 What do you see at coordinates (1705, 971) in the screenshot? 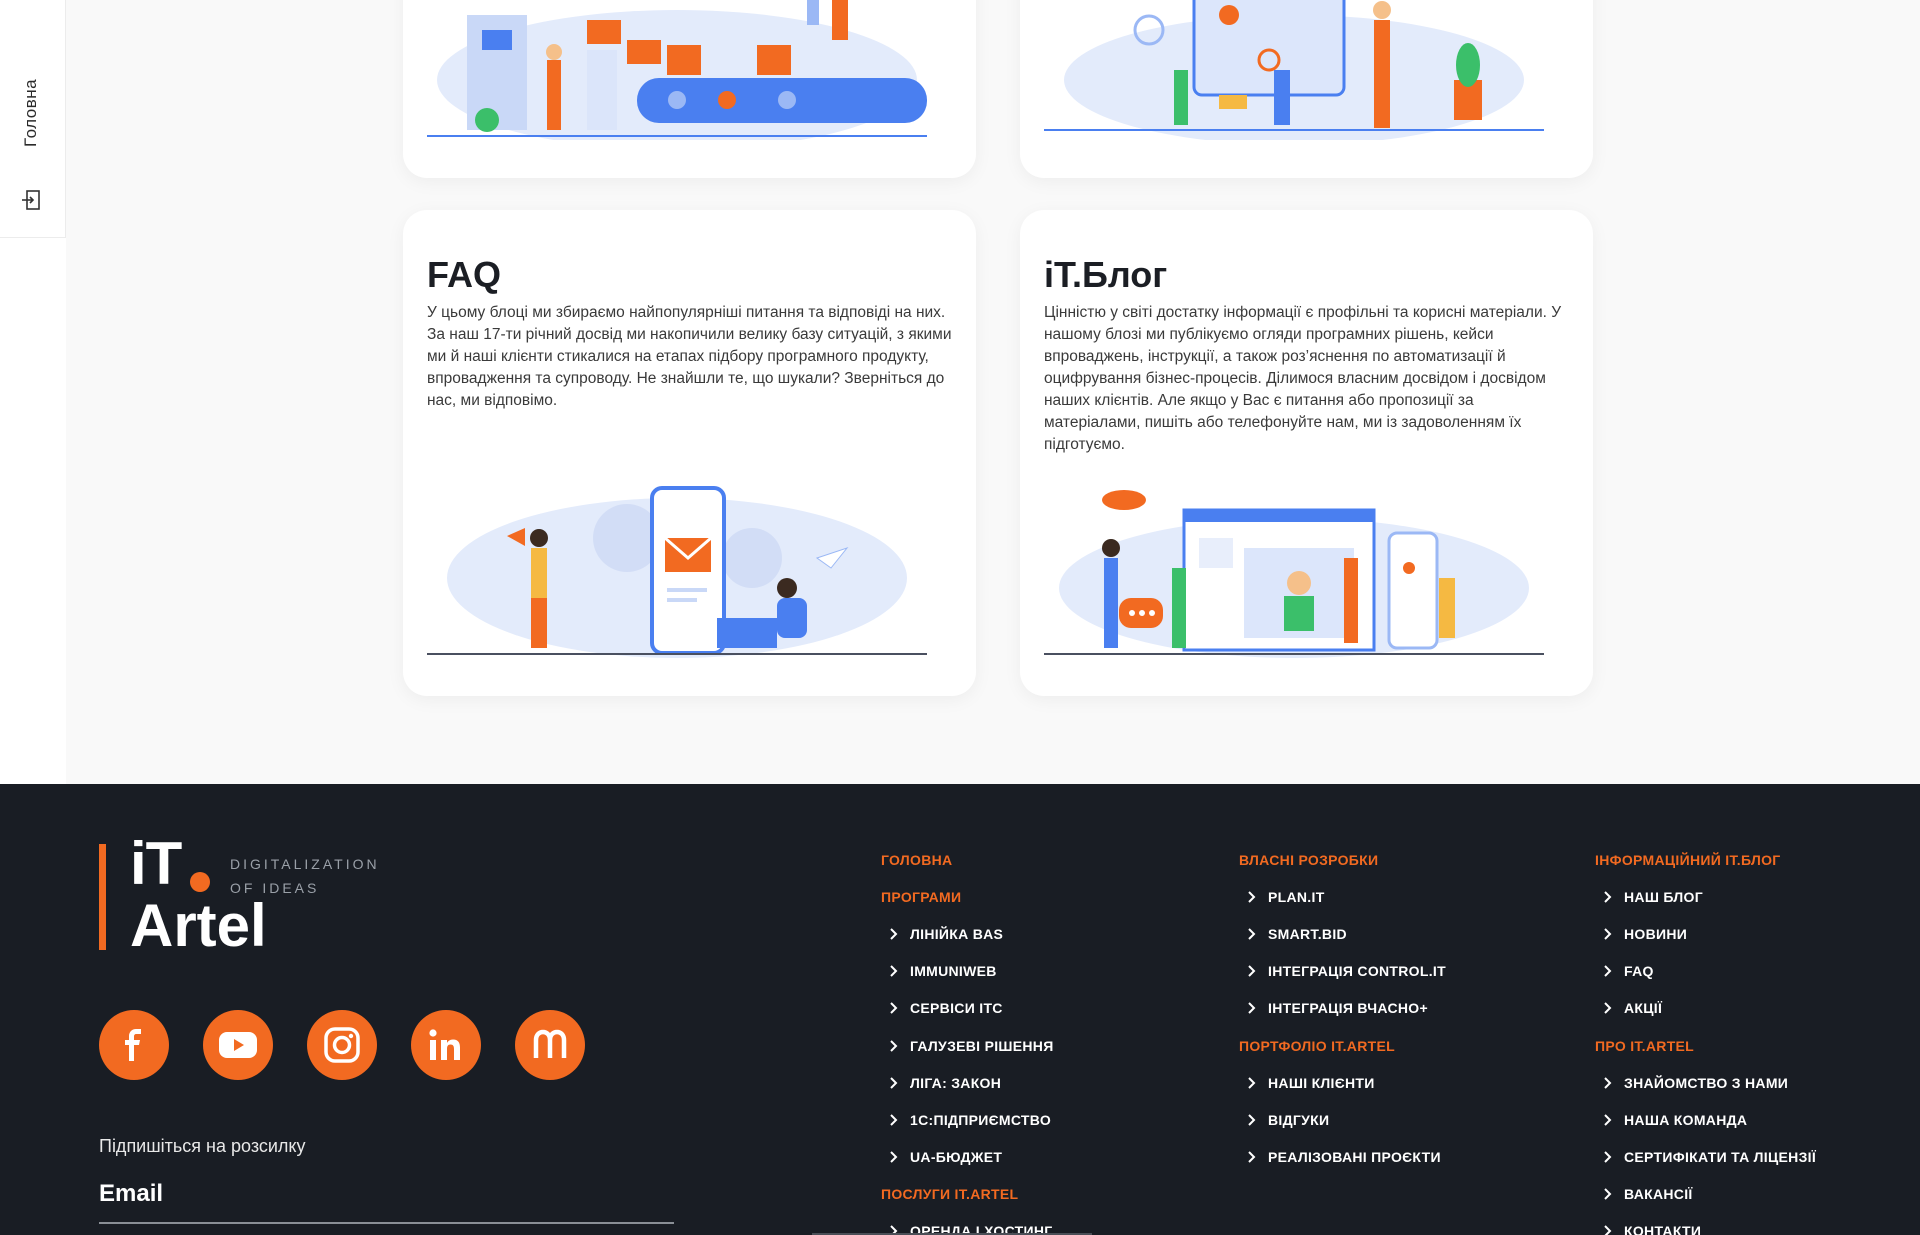
I see `footer-link: FAQ` at bounding box center [1705, 971].